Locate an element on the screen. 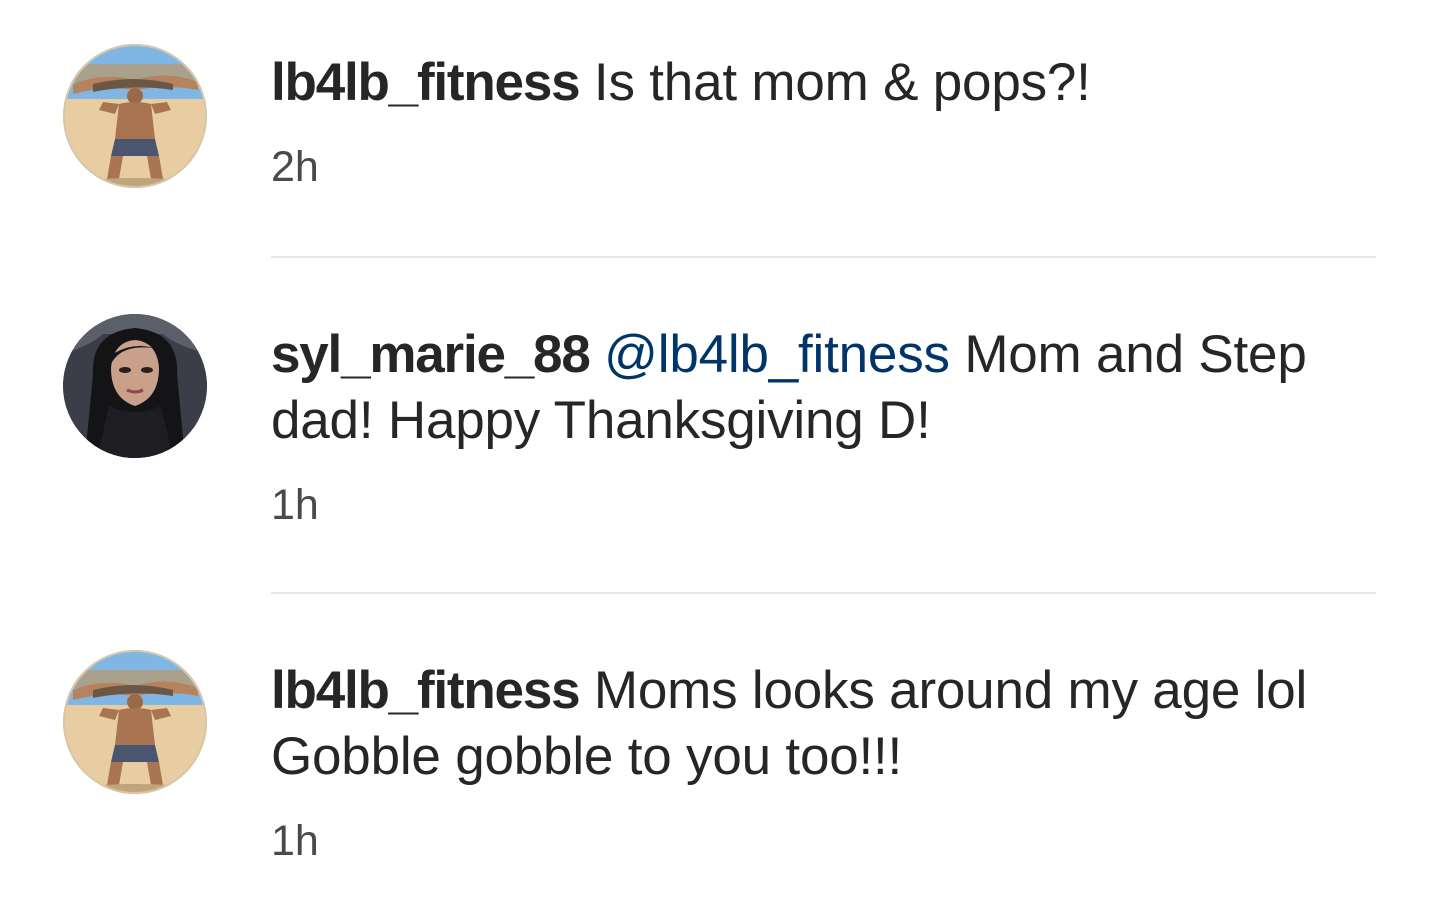  comment-body: lb4lb_fitness Is that mom & pops?! 2h is located at coordinates (823, 121).